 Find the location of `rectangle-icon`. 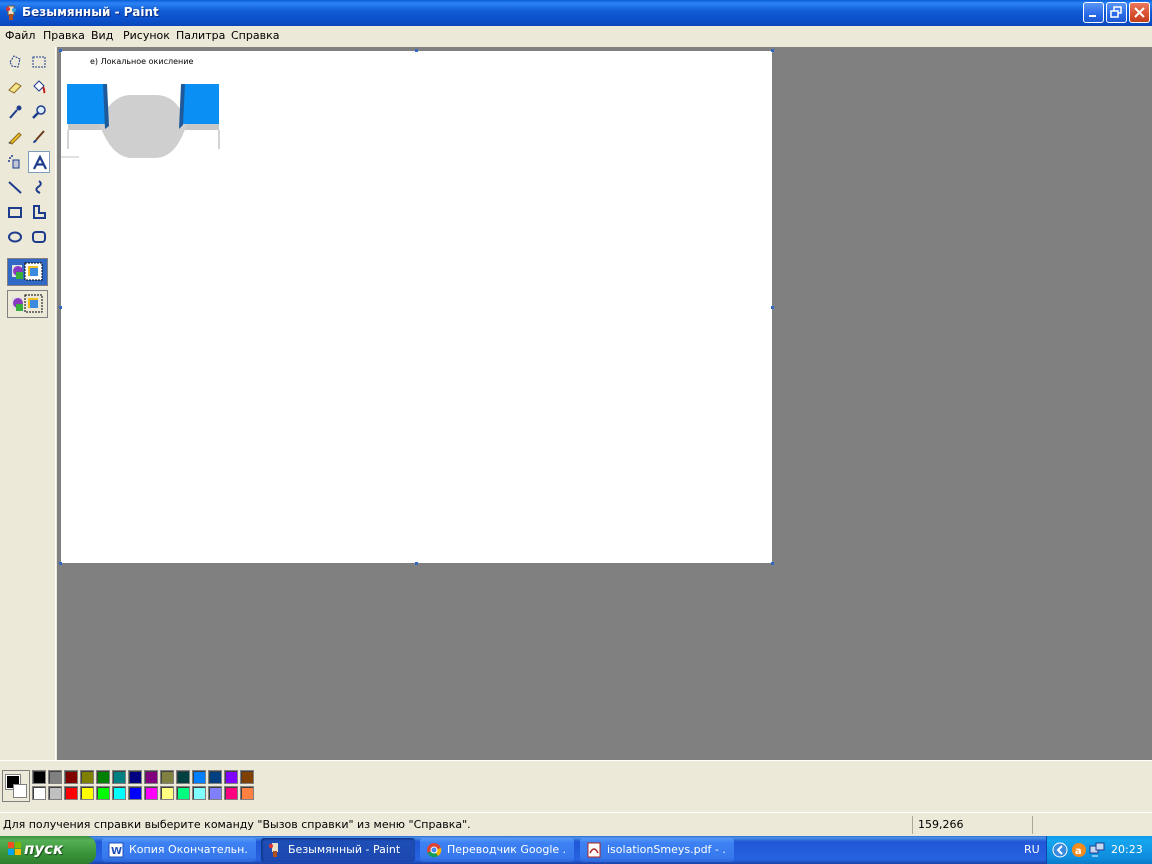

rectangle-icon is located at coordinates (15, 212).